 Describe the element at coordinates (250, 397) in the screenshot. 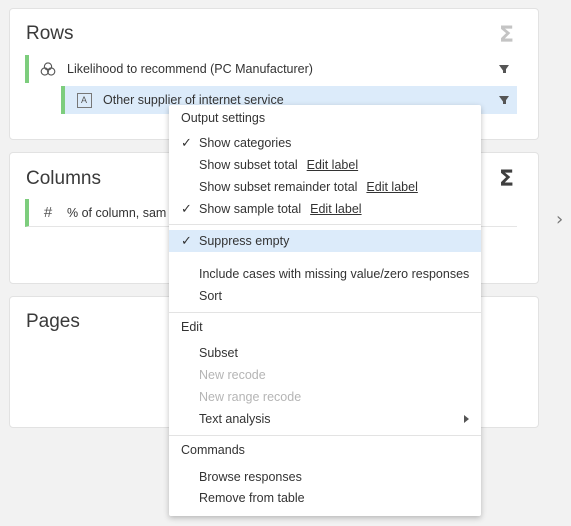

I see `menu-item-label: New range recode` at that location.